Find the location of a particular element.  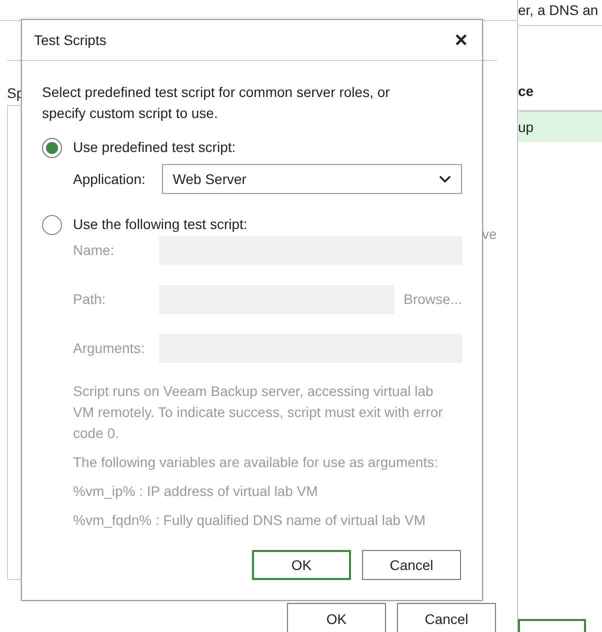

description-text: er, a DNS an is located at coordinates (558, 10).